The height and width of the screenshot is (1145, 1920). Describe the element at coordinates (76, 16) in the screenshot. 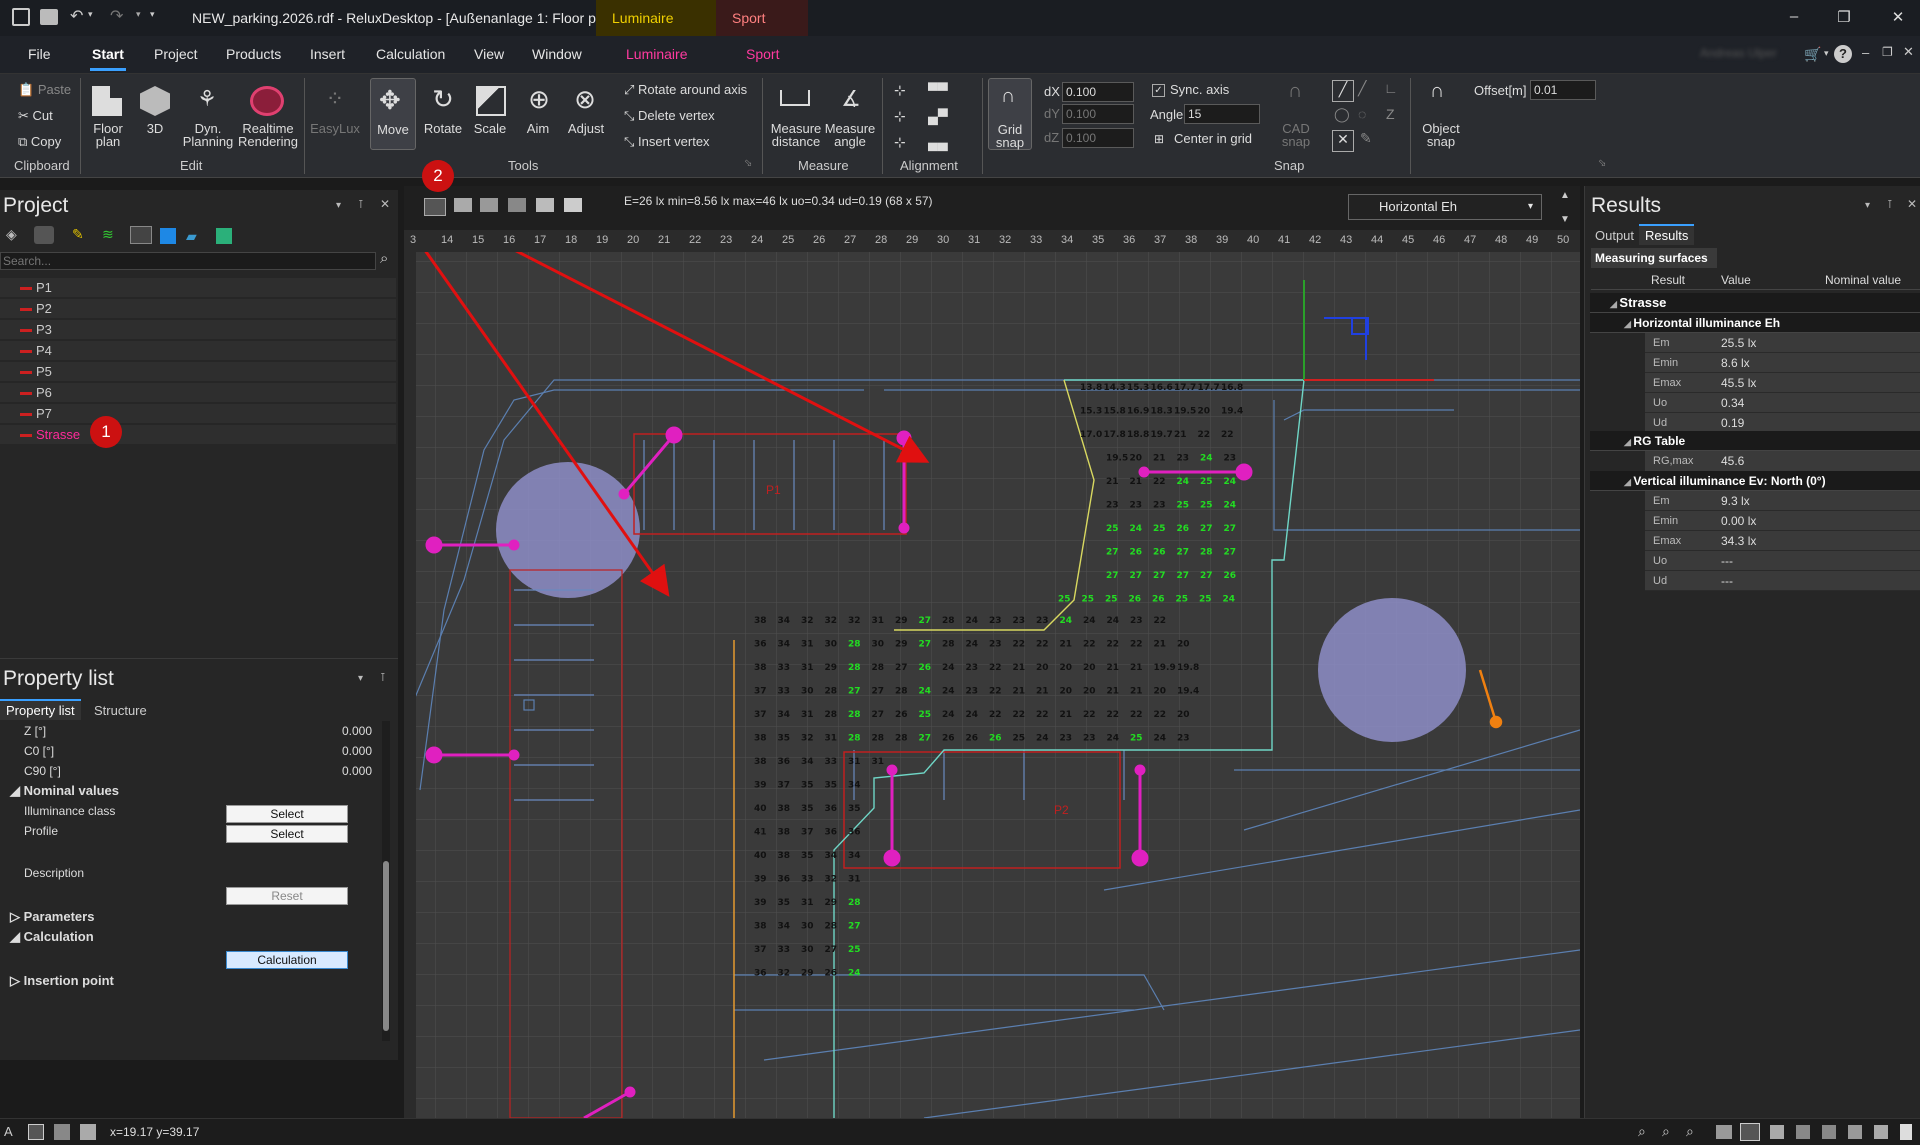

I see `undo-icon: ↶` at that location.